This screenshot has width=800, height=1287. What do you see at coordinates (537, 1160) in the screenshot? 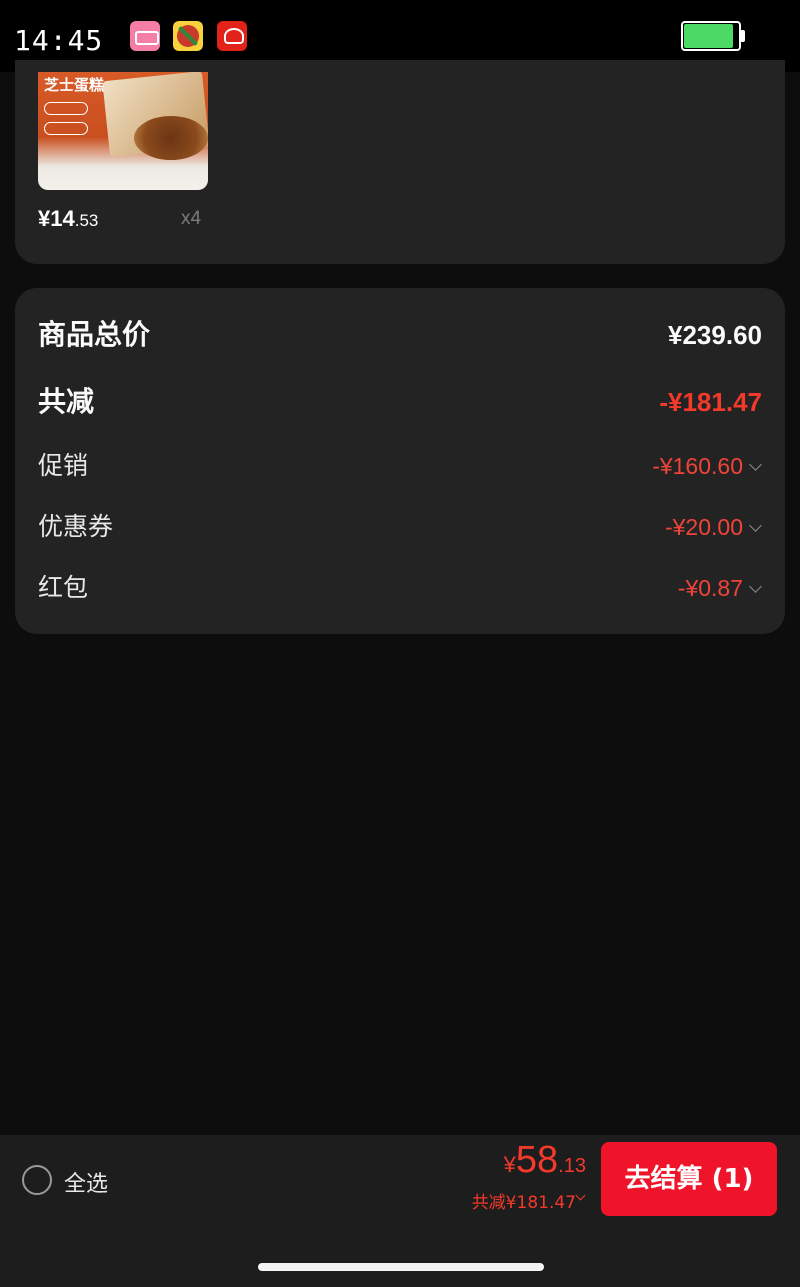
I see `payable-integer: 58` at bounding box center [537, 1160].